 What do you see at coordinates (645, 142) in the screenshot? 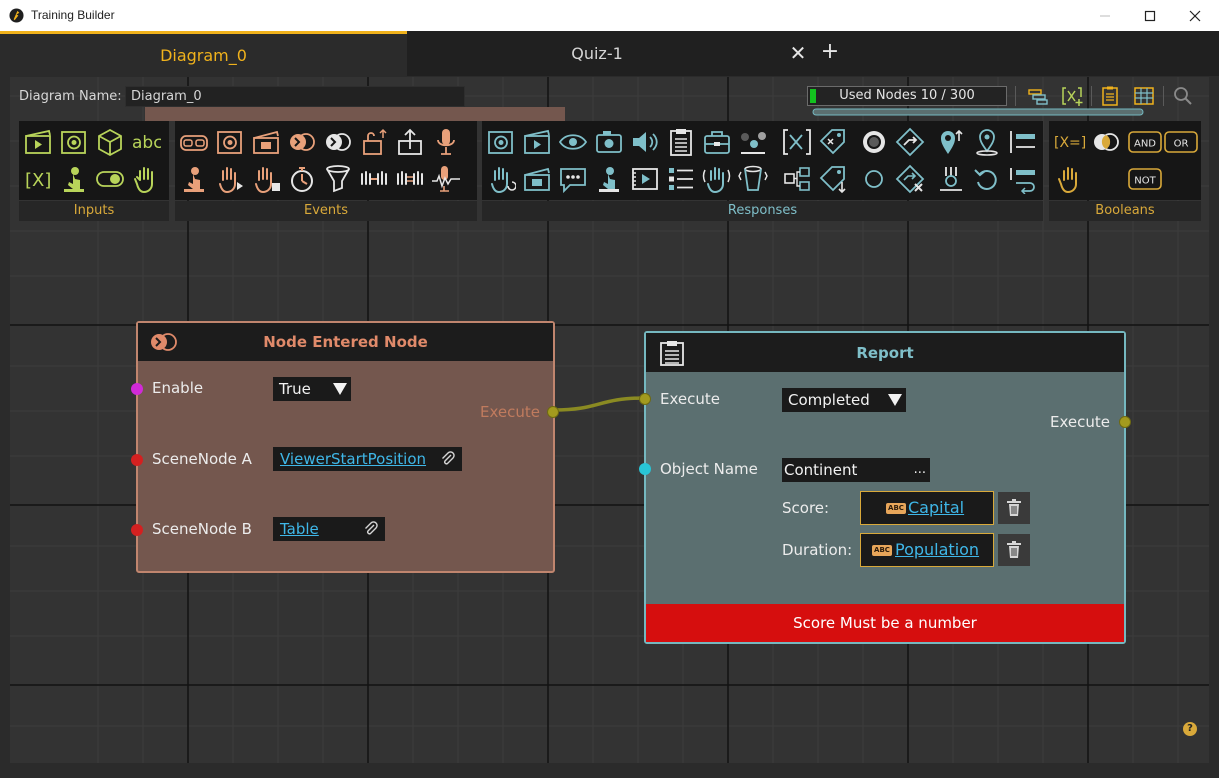
I see `speaker-response-icon` at bounding box center [645, 142].